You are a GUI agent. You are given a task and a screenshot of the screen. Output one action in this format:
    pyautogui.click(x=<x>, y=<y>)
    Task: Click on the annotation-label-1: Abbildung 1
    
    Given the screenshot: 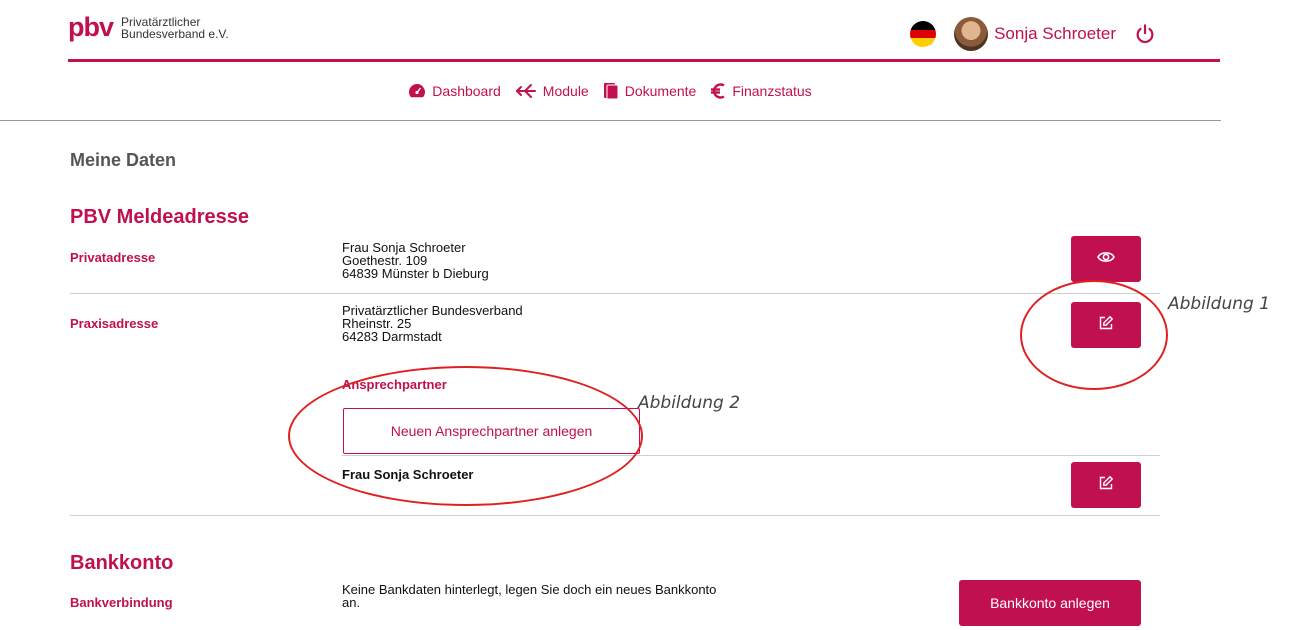 What is the action you would take?
    pyautogui.click(x=1219, y=304)
    